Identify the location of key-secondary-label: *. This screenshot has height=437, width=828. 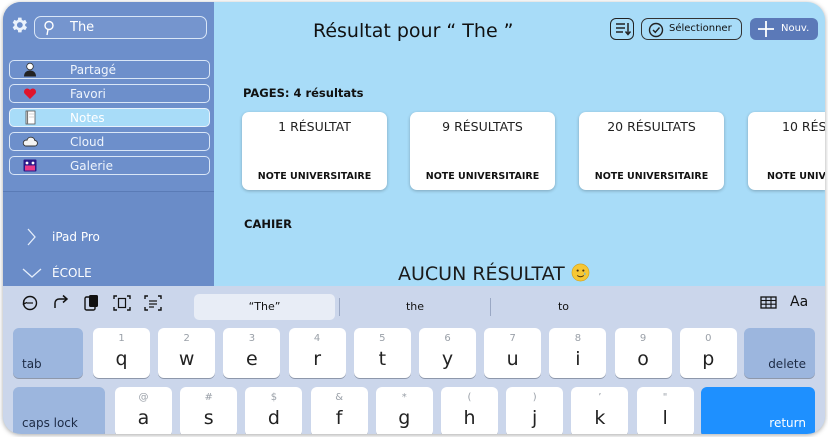
(404, 397).